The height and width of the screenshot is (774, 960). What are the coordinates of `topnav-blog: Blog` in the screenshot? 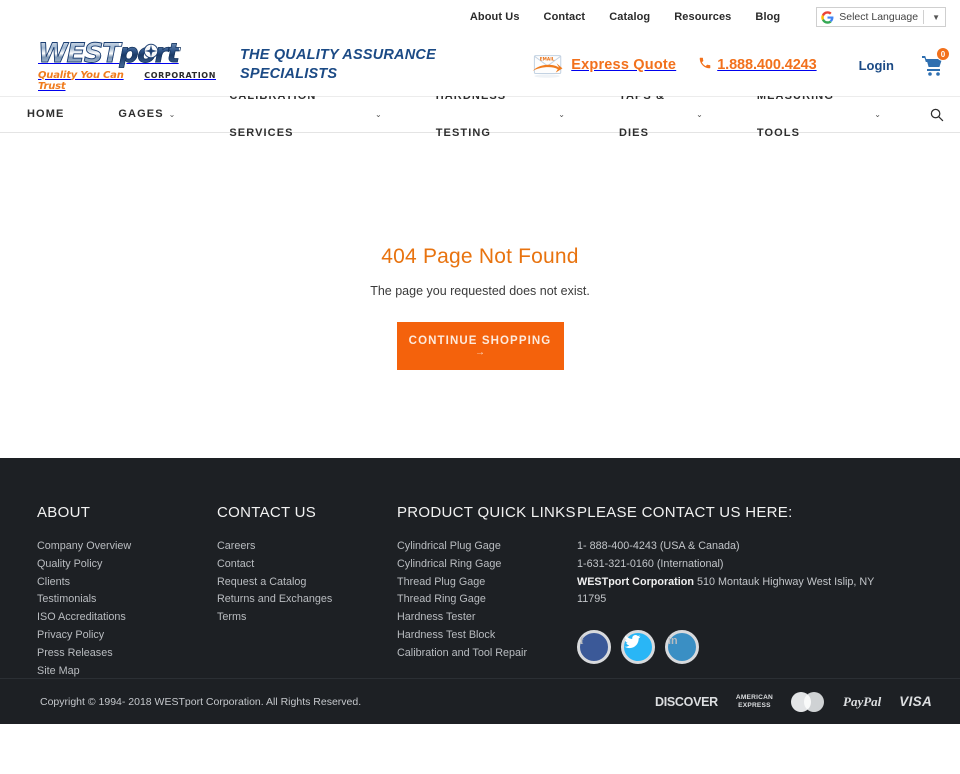 It's located at (767, 17).